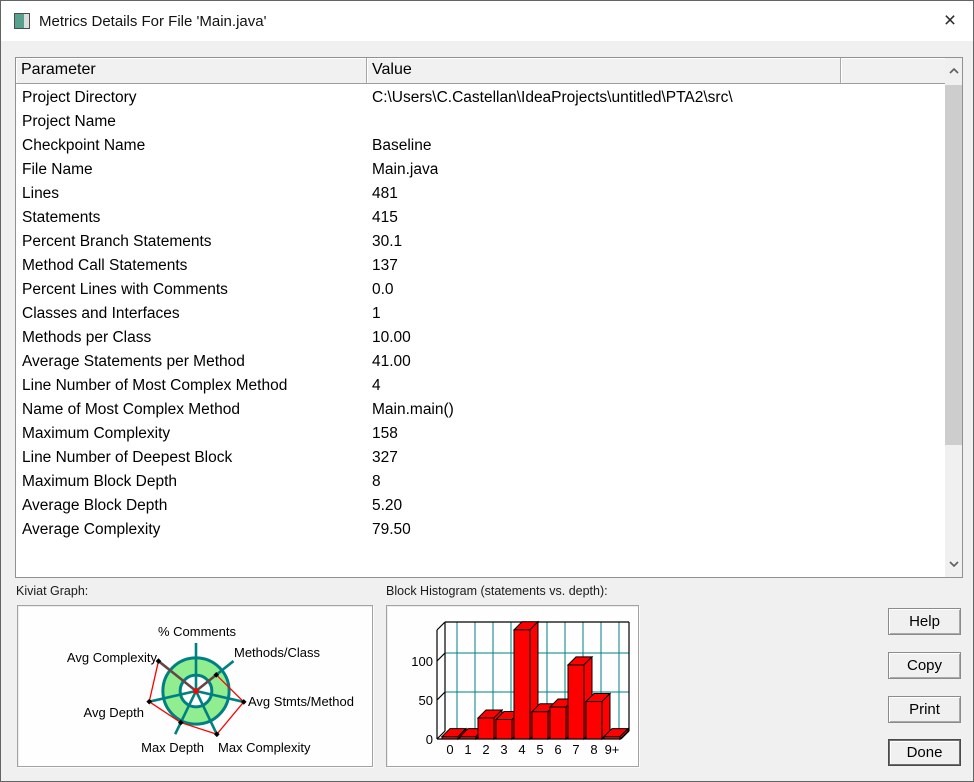  What do you see at coordinates (480, 290) in the screenshot?
I see `table-row: Percent Lines with Comments 0.0` at bounding box center [480, 290].